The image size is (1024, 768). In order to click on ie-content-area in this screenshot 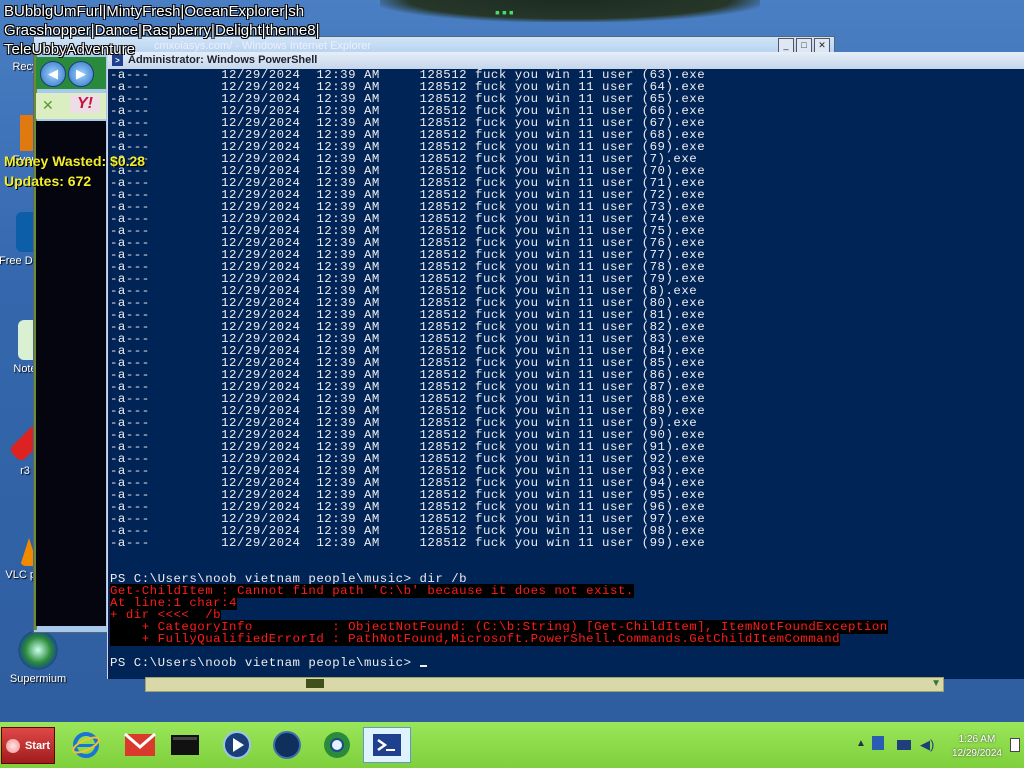, I will do `click(71, 373)`.